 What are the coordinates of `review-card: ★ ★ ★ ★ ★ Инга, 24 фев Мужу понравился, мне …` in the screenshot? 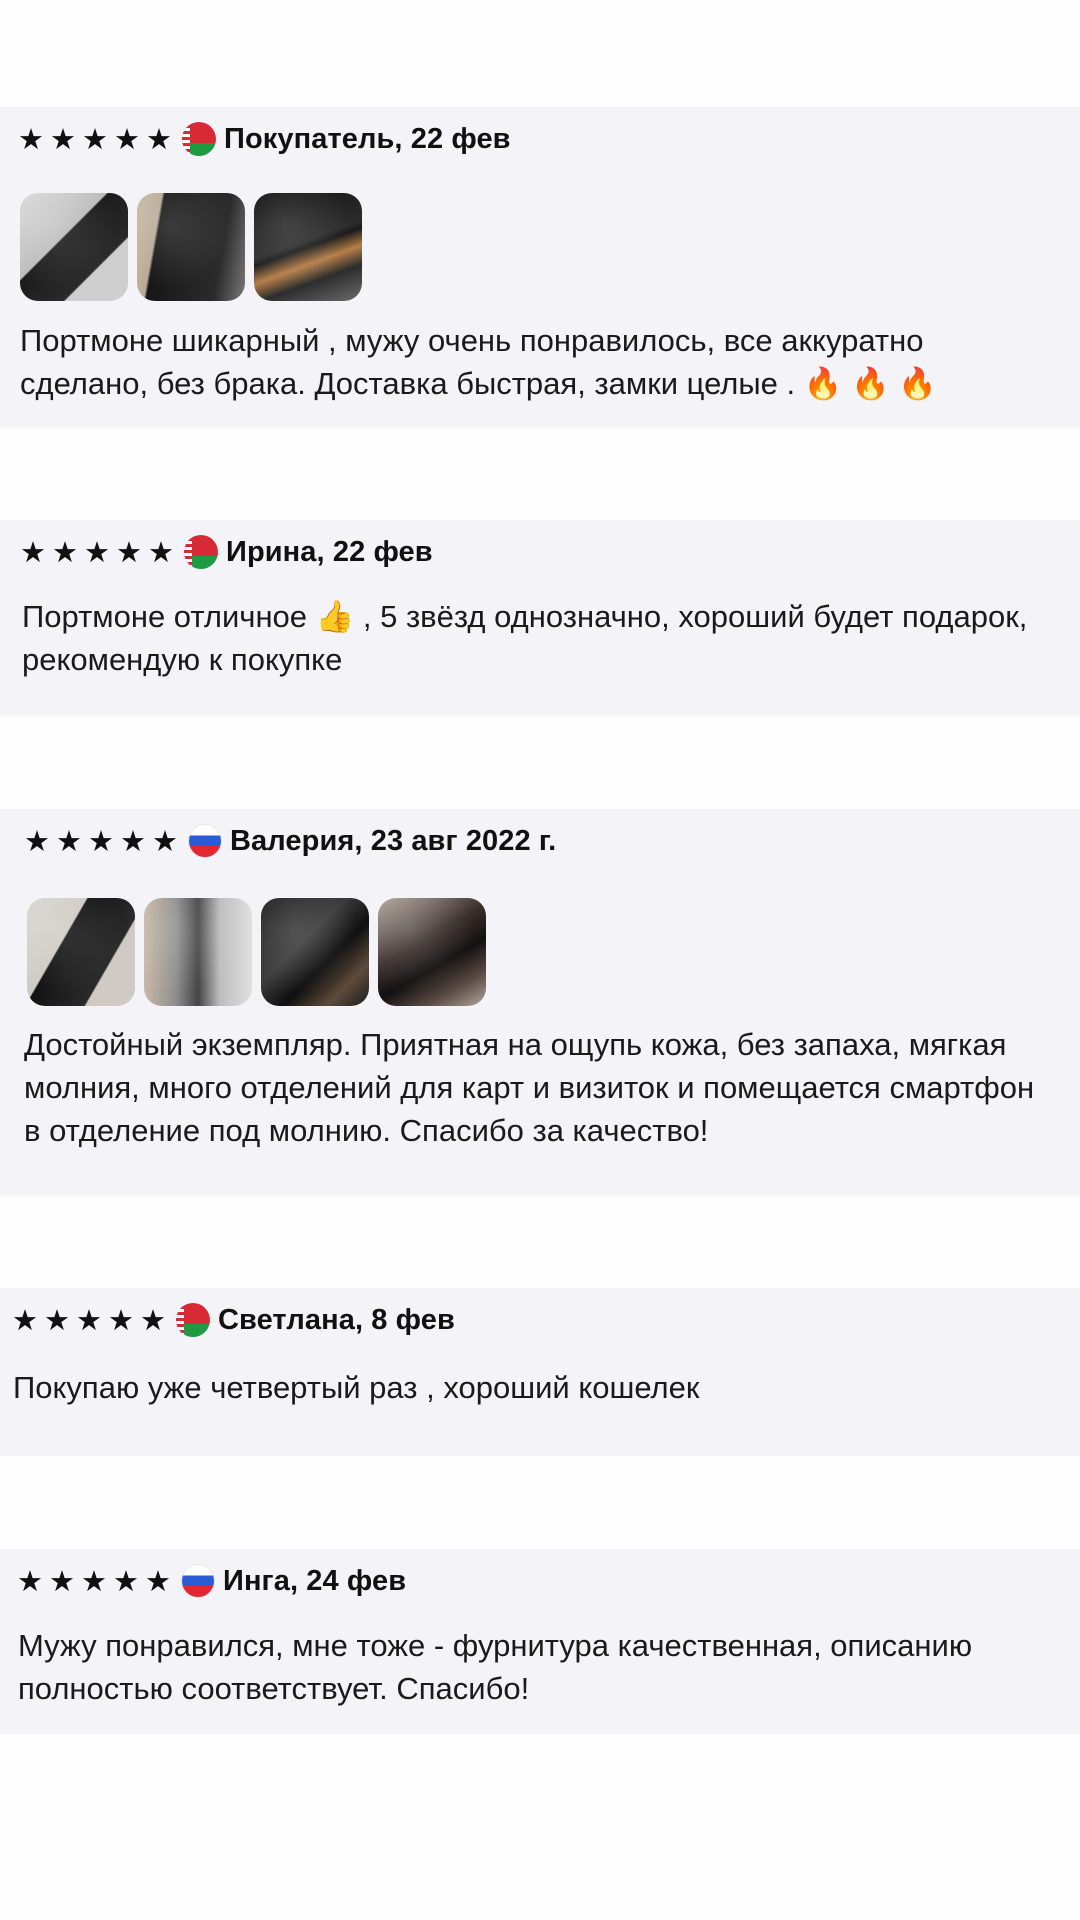 It's located at (540, 1641).